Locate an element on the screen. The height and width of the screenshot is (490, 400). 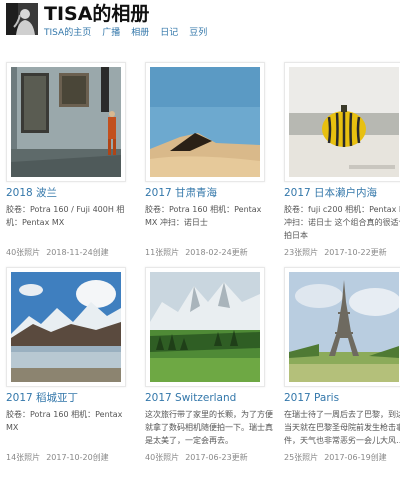
album-meta: 14张照片 2017-10-20创建 is located at coordinates (70, 458).